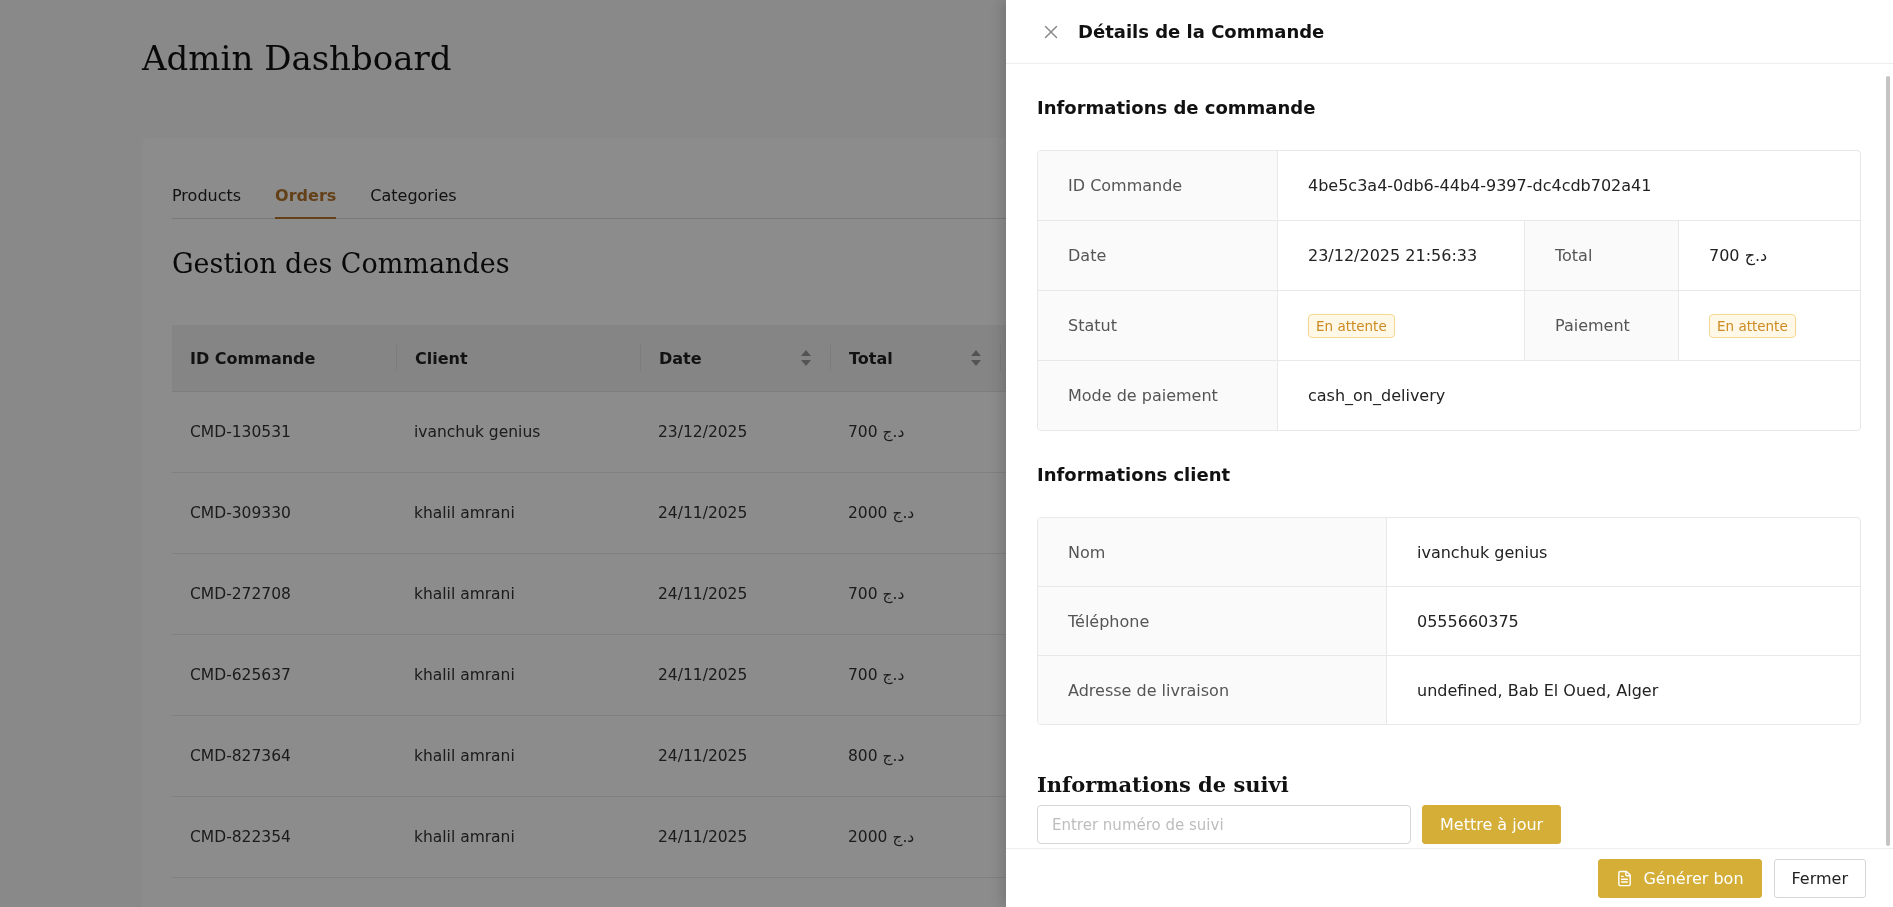 The height and width of the screenshot is (907, 1893). Describe the element at coordinates (680, 358) in the screenshot. I see `column-header: Date` at that location.